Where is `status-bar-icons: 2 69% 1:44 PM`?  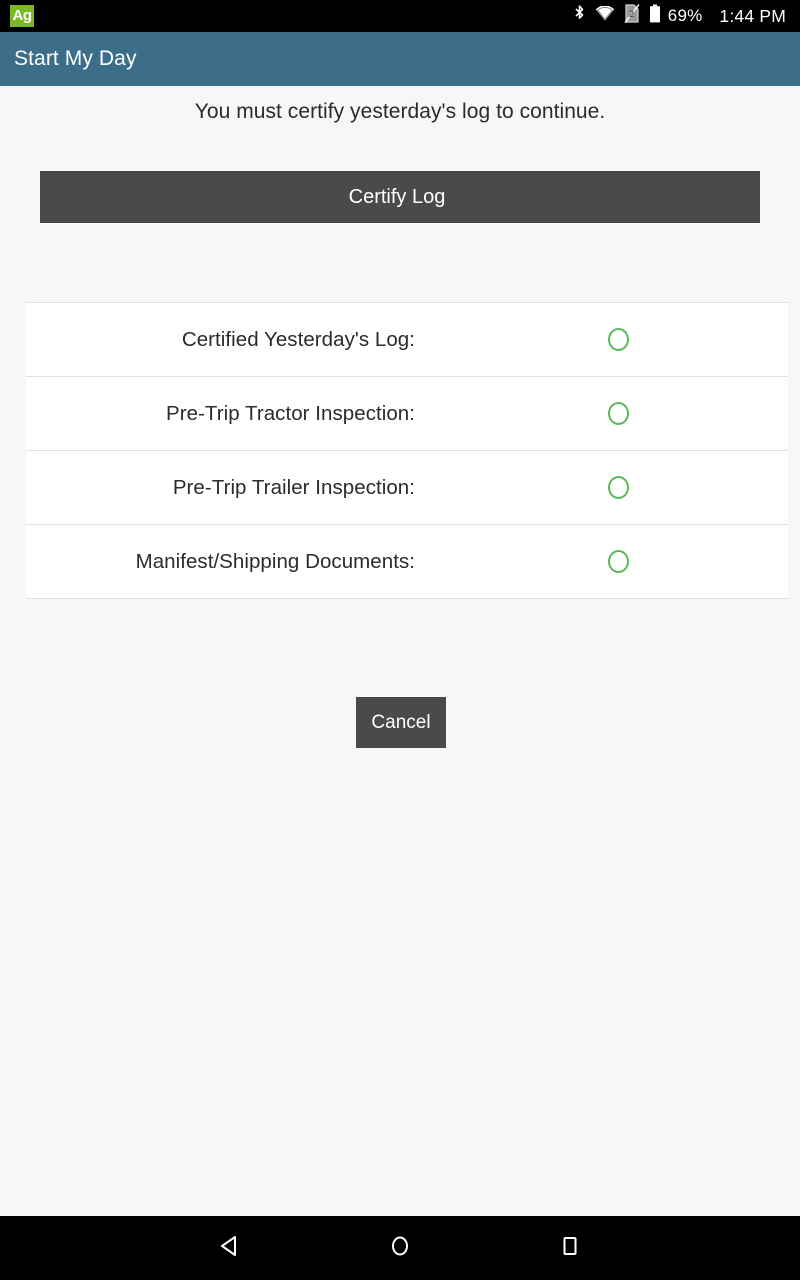 status-bar-icons: 2 69% 1:44 PM is located at coordinates (679, 16).